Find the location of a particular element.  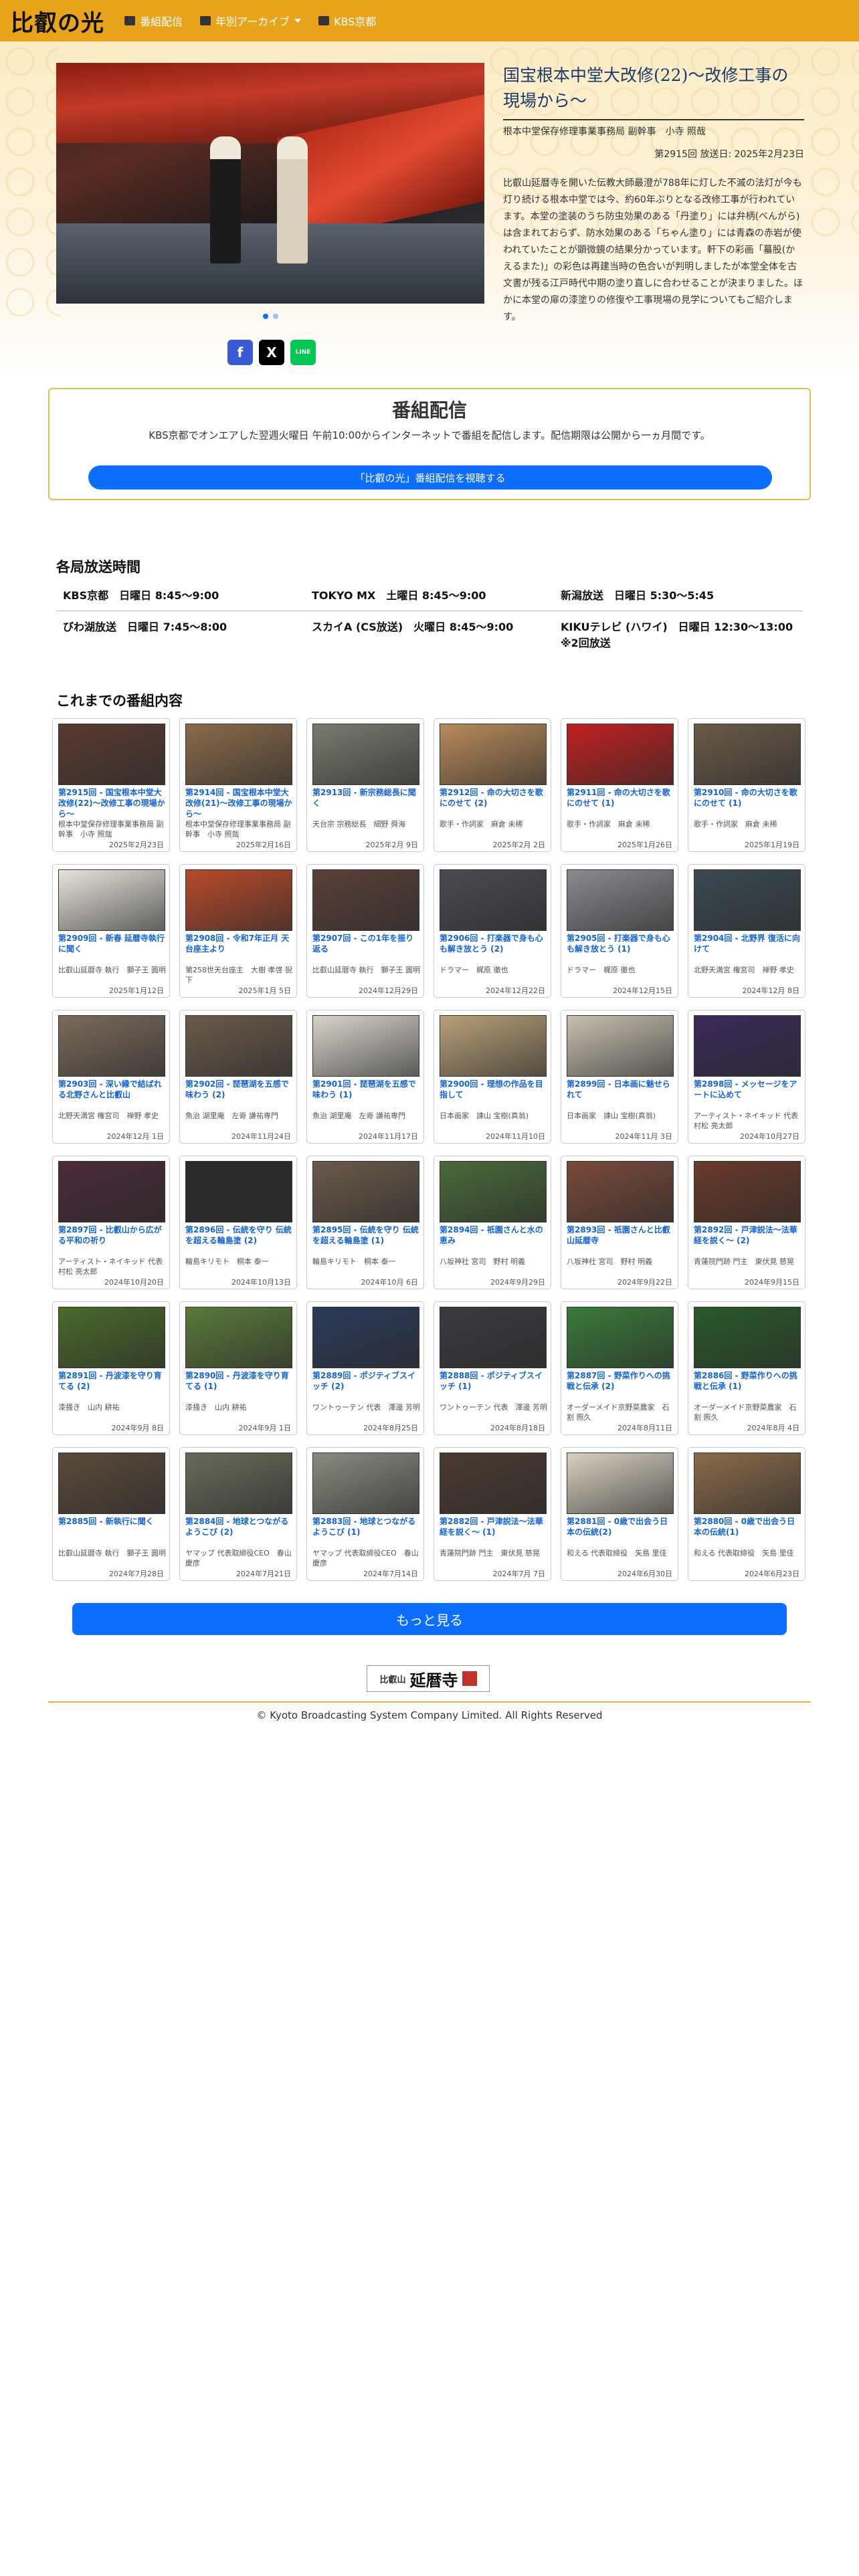

episode-card-title: 第2884回 - 地球とつながるようこび (2) is located at coordinates (239, 1532).